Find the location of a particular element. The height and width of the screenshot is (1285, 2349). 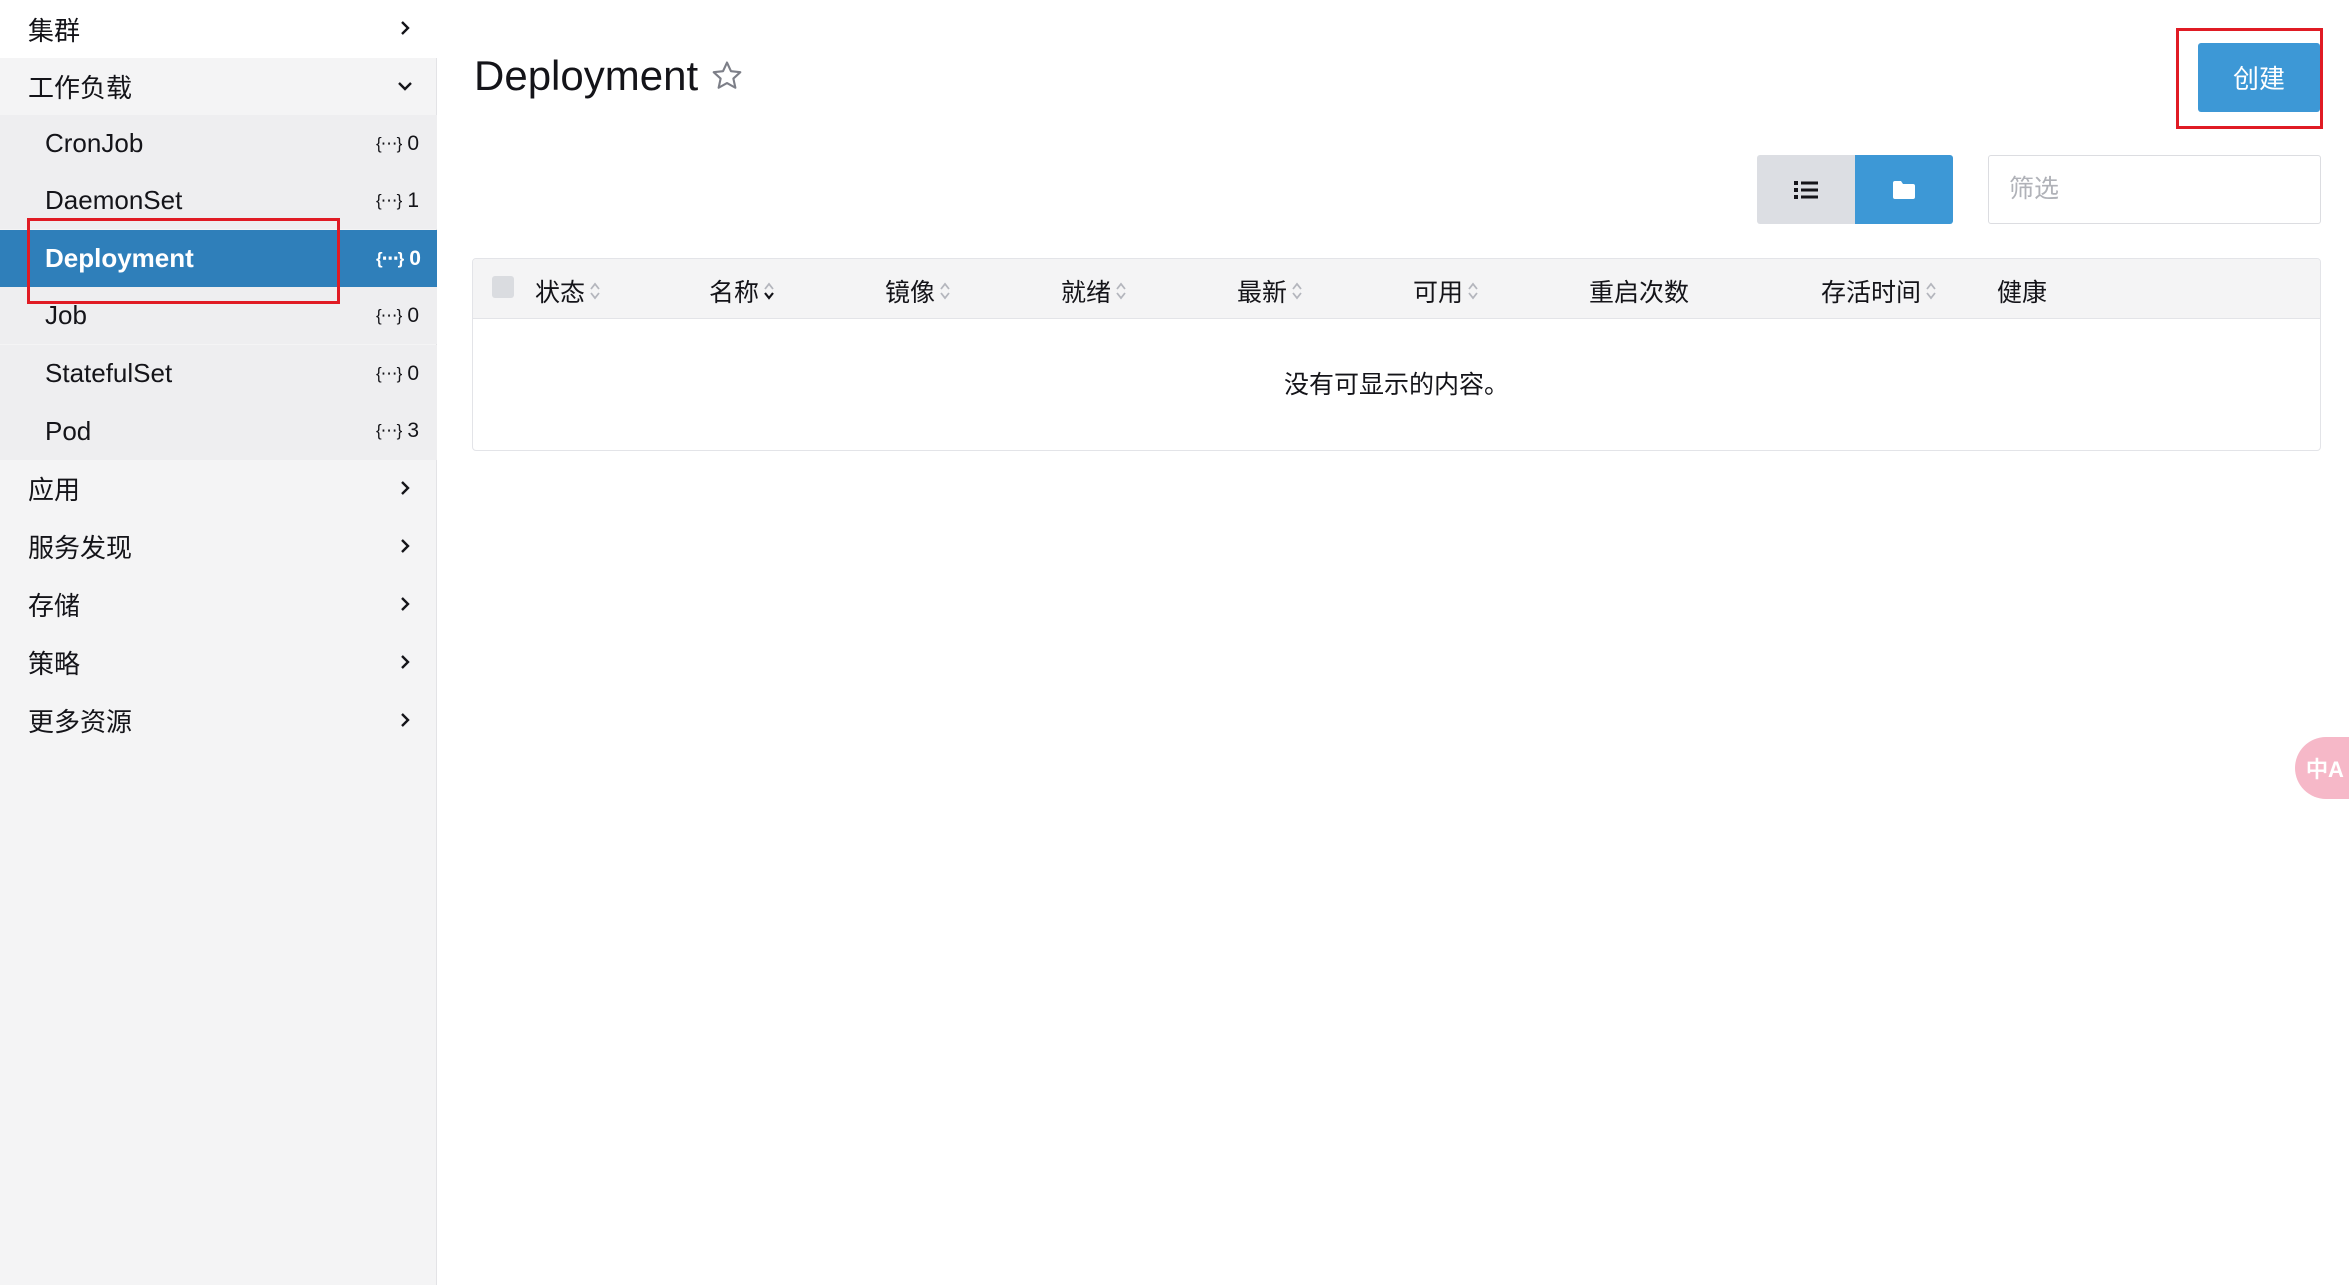

sidebar-item-label: 更多资源 is located at coordinates (80, 722).